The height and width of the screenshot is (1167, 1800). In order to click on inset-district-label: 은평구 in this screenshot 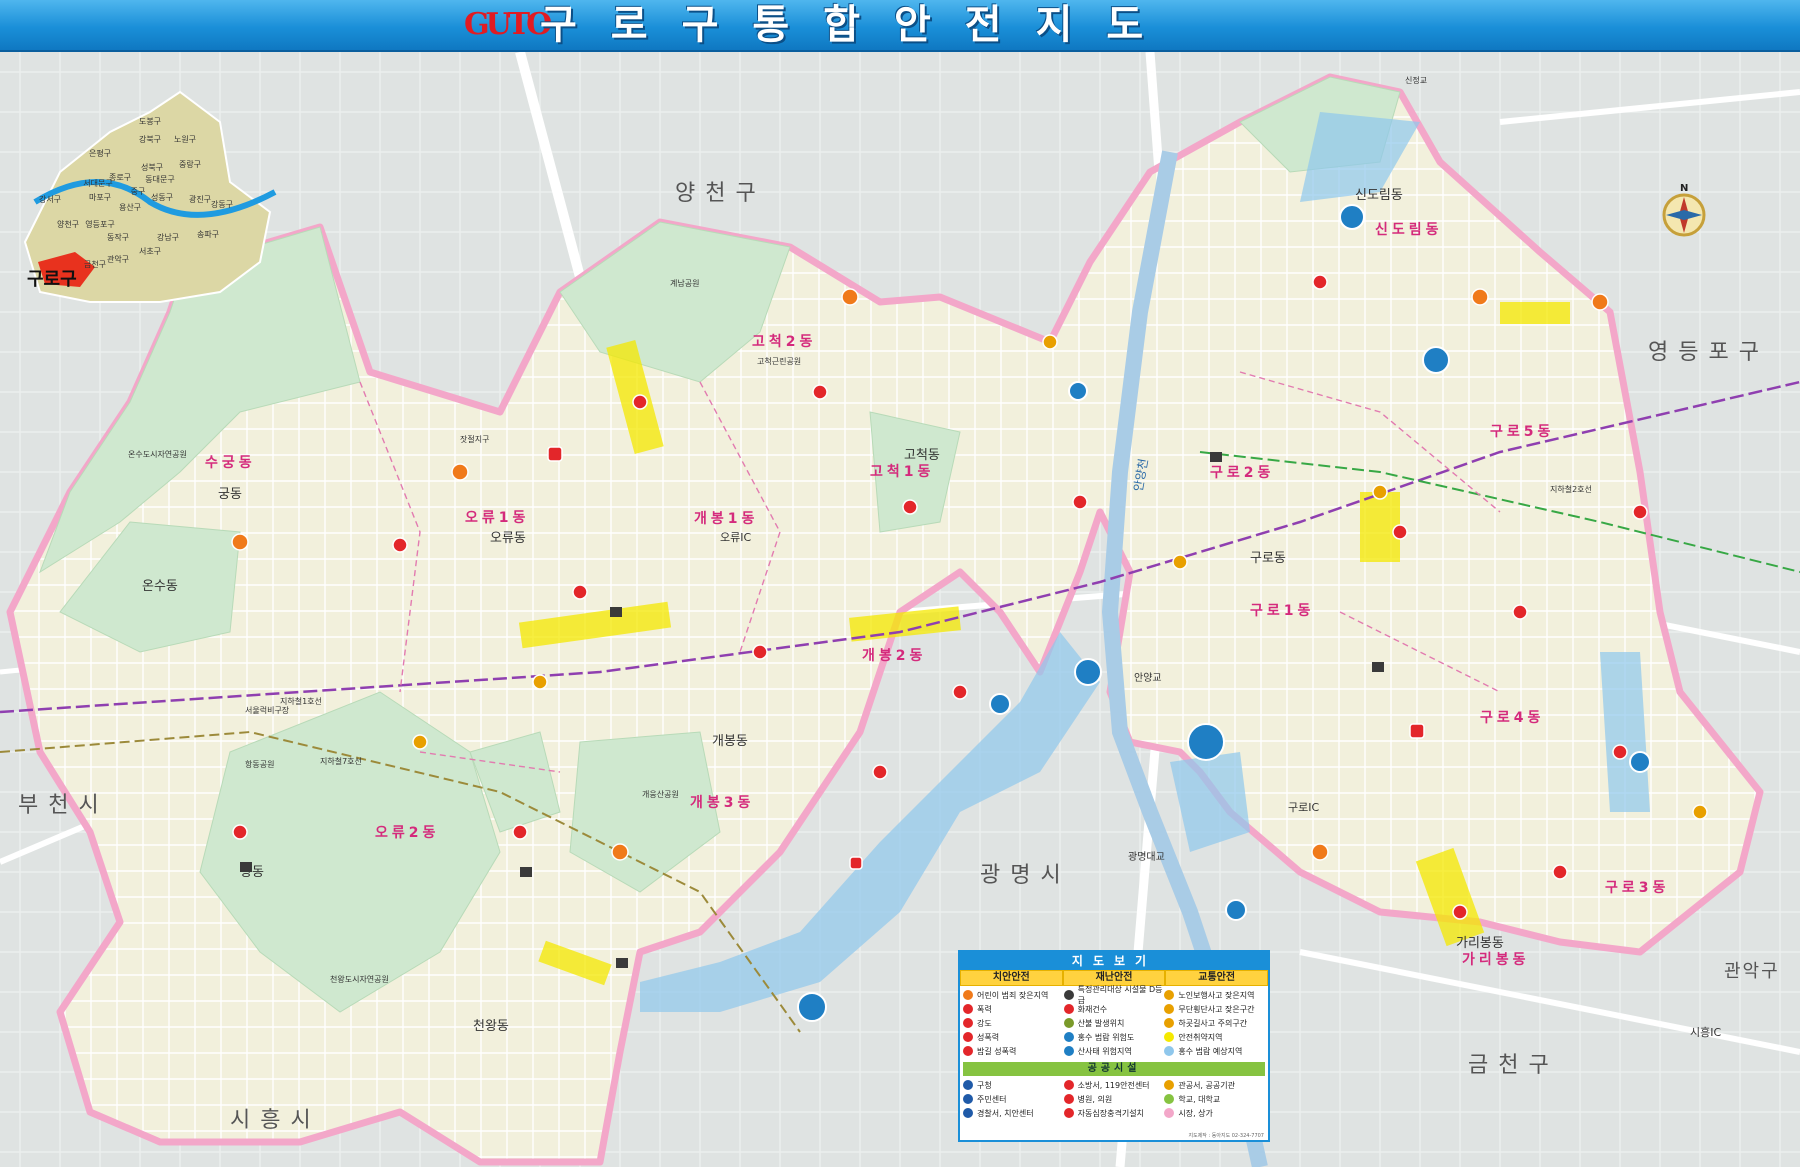, I will do `click(100, 153)`.